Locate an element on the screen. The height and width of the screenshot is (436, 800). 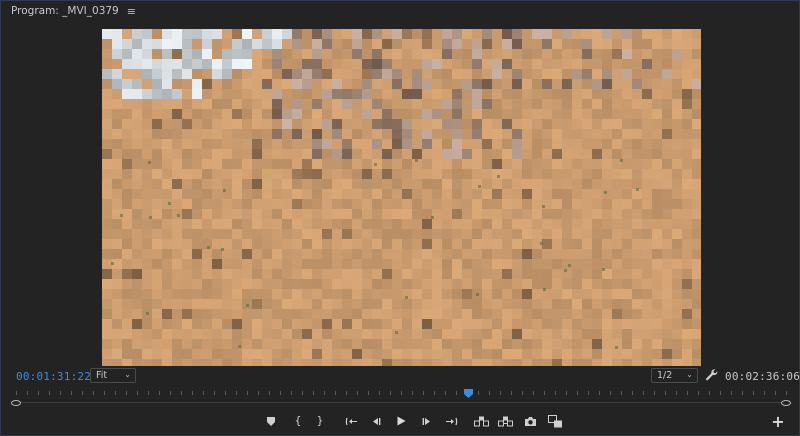
current-timecode: 00:01:31:22 is located at coordinates (53, 376).